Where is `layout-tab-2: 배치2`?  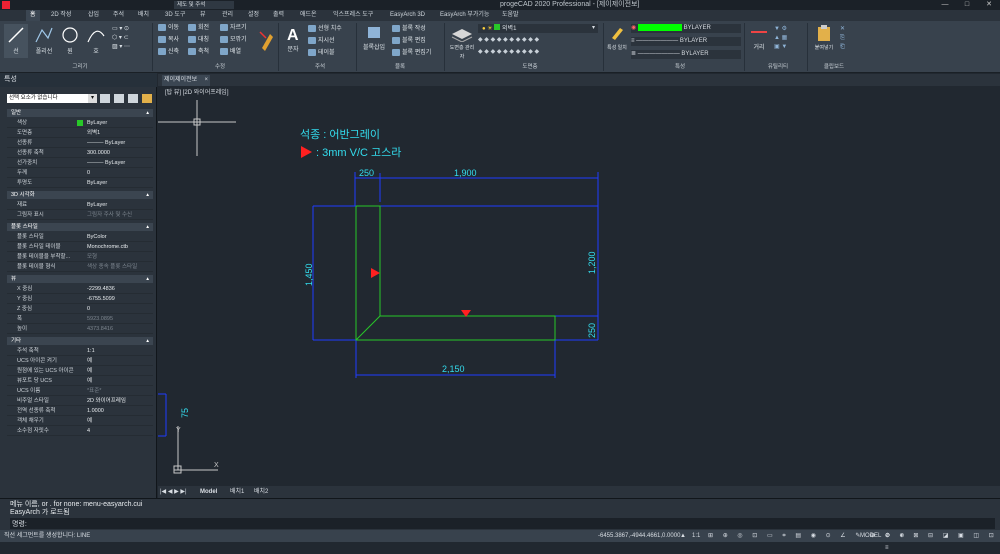
layout-tab-2: 배치2 is located at coordinates (261, 492).